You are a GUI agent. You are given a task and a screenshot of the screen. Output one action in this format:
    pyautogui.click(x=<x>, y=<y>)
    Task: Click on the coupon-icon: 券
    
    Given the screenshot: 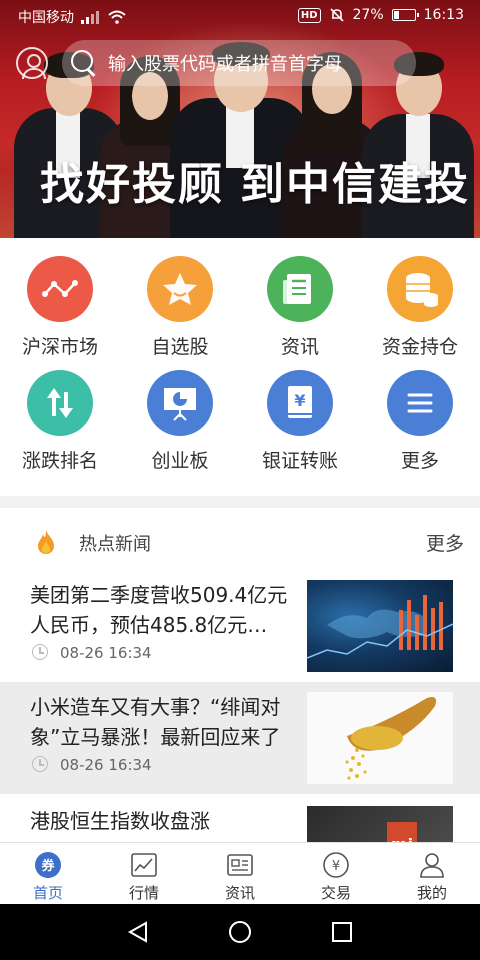 What is the action you would take?
    pyautogui.click(x=48, y=865)
    